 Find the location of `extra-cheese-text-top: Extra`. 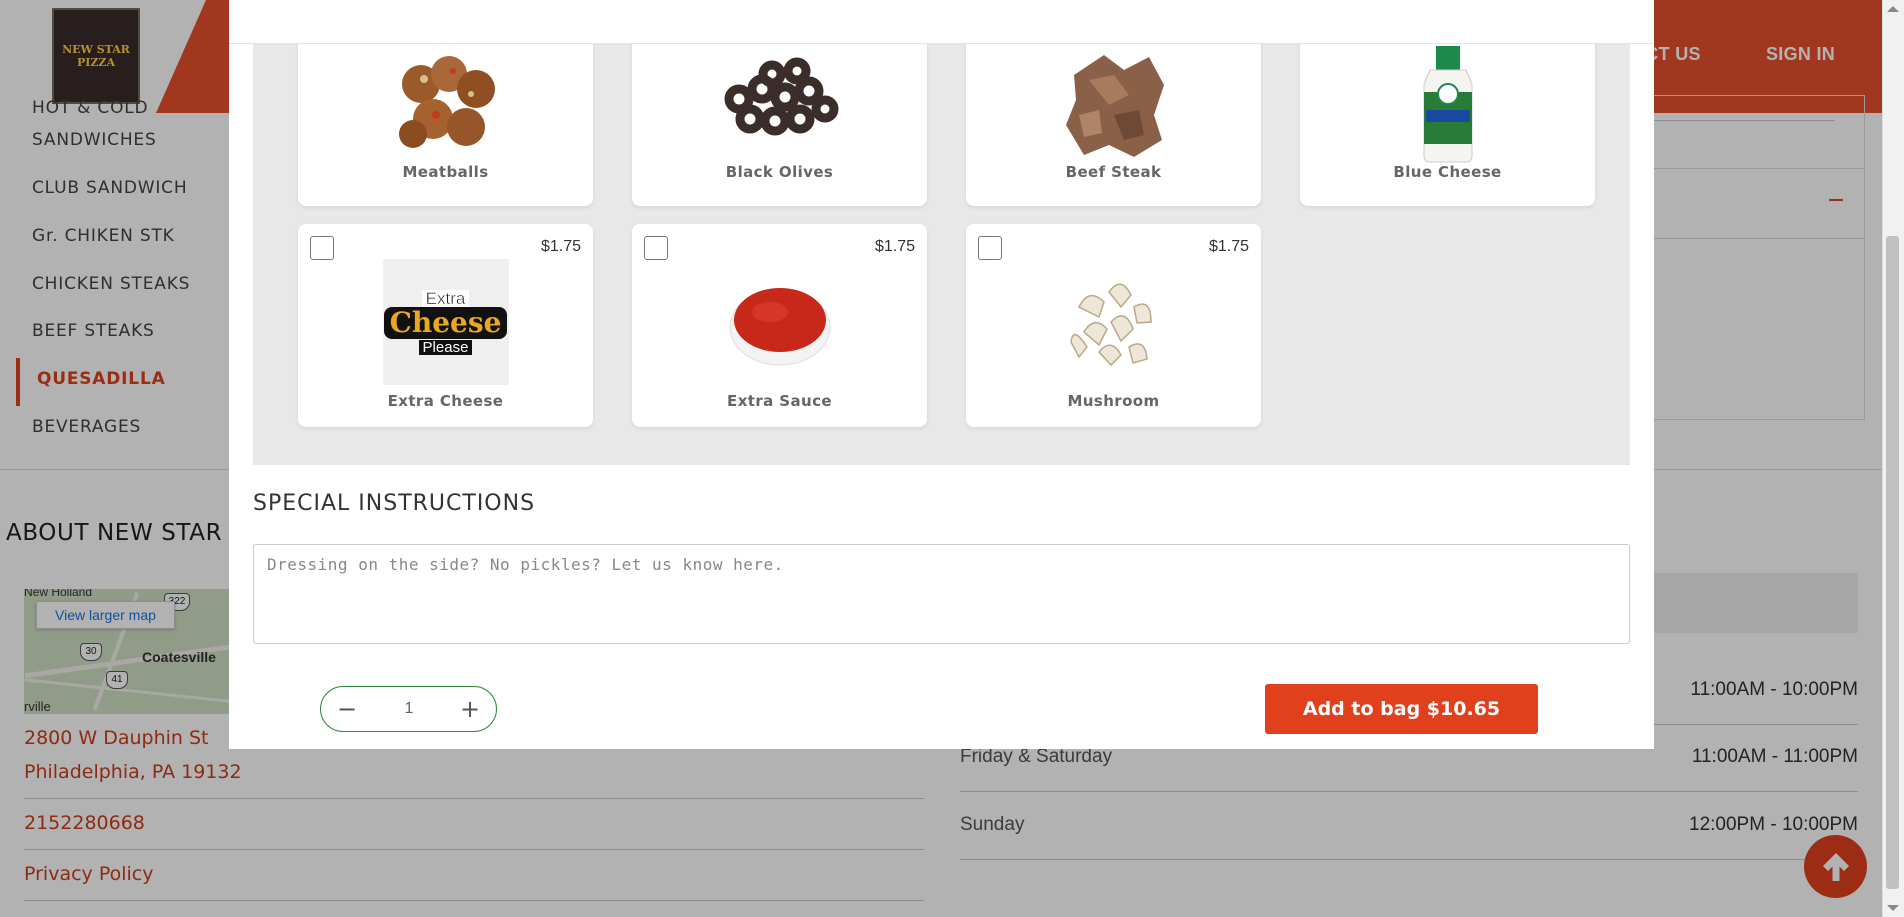

extra-cheese-text-top: Extra is located at coordinates (445, 298).